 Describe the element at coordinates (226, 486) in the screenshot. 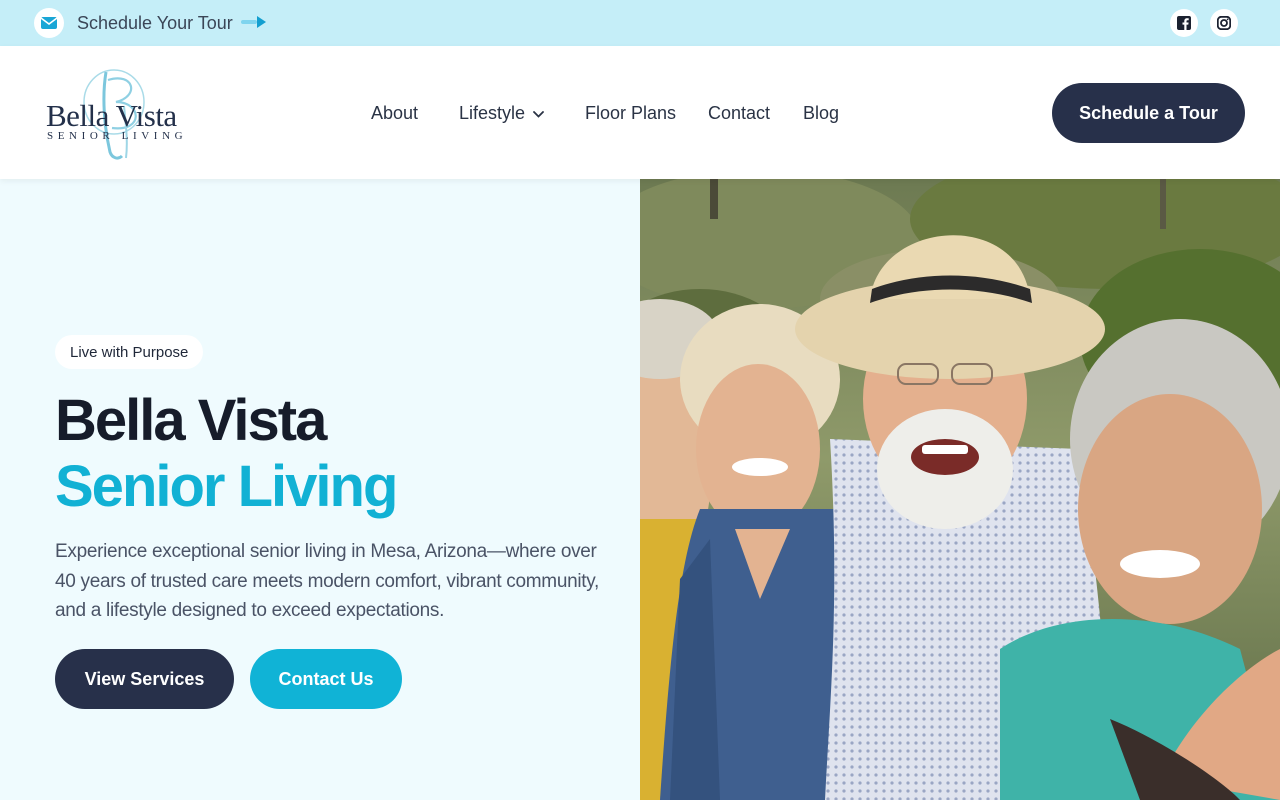

I see `hero-title-line2: Senior Living` at that location.